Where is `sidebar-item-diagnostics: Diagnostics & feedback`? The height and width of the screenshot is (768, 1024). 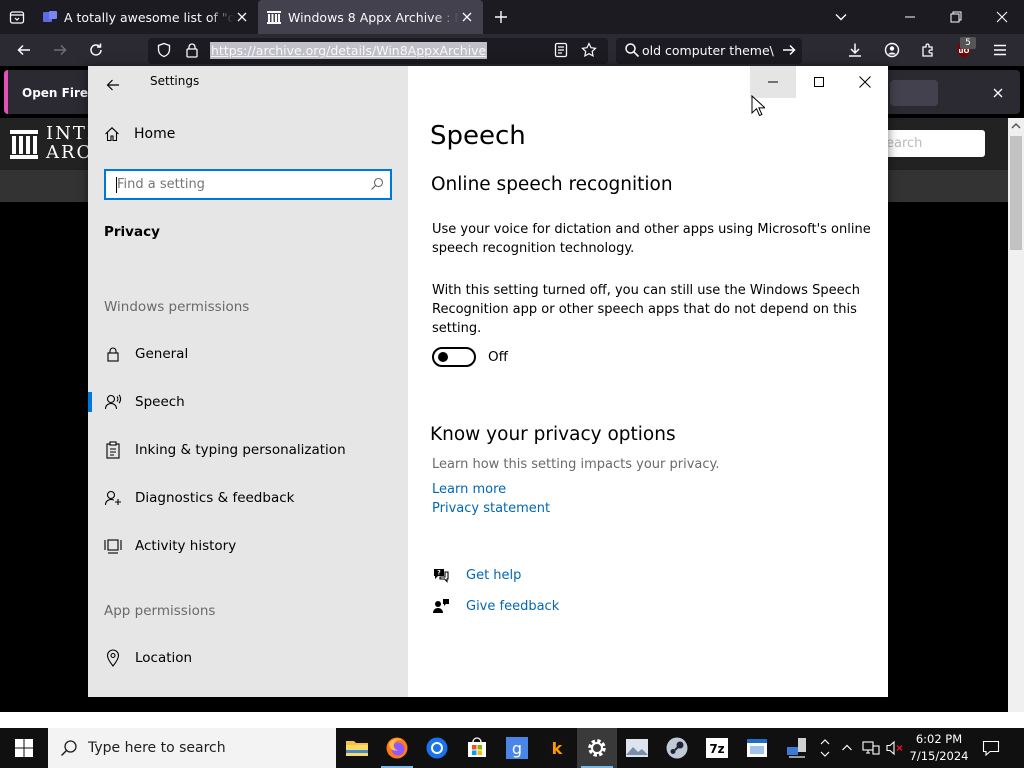
sidebar-item-diagnostics: Diagnostics & feedback is located at coordinates (248, 498).